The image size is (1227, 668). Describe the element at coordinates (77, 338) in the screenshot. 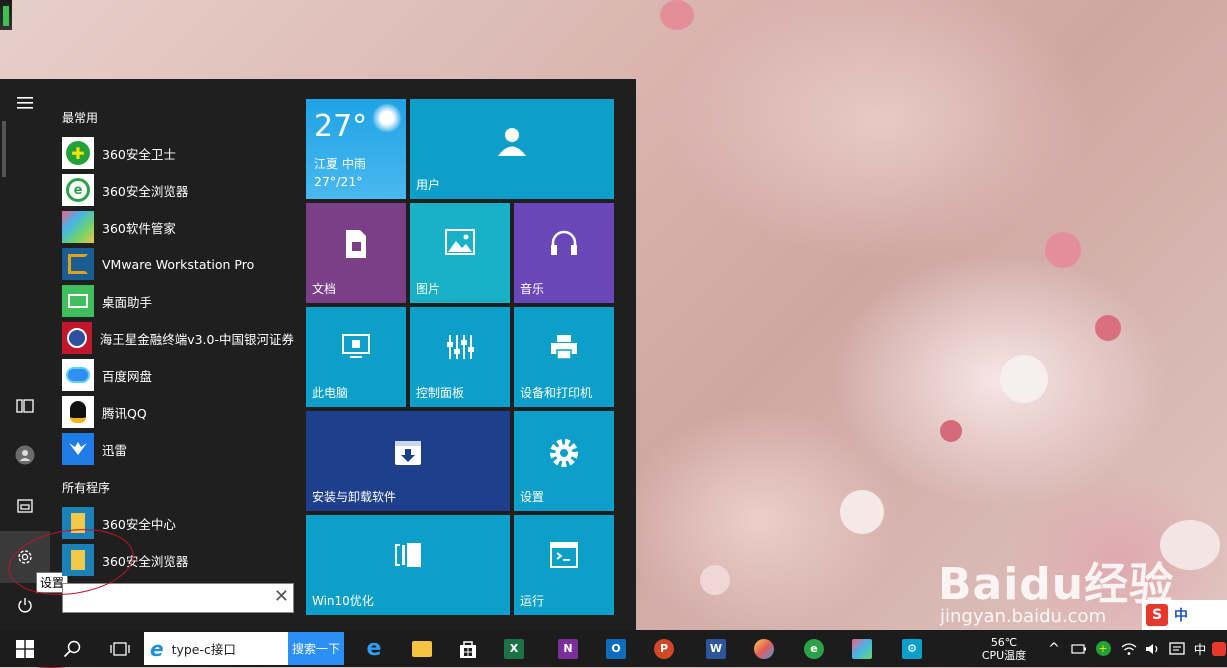

I see `neptune-finance-icon` at that location.